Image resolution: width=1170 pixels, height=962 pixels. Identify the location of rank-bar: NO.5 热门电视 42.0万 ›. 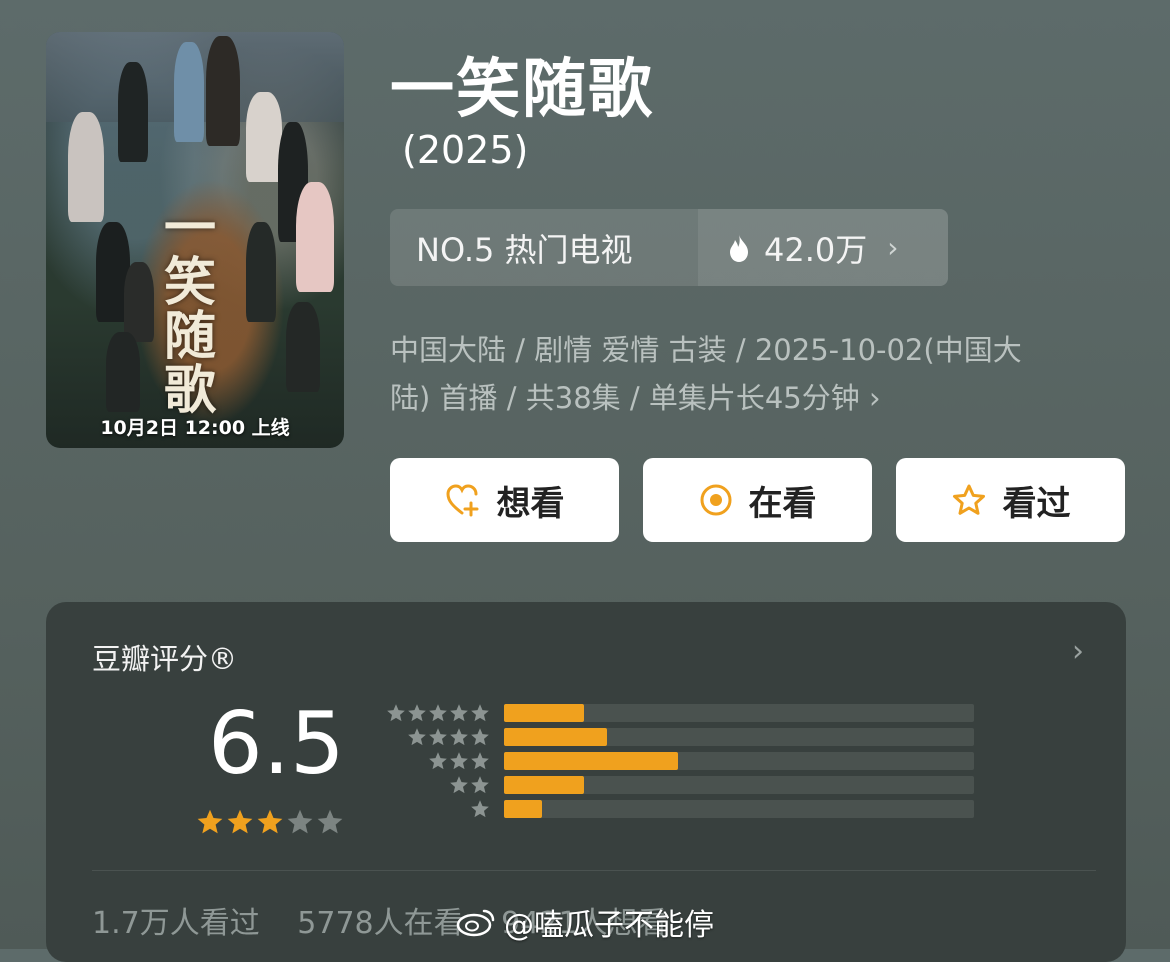
(669, 247).